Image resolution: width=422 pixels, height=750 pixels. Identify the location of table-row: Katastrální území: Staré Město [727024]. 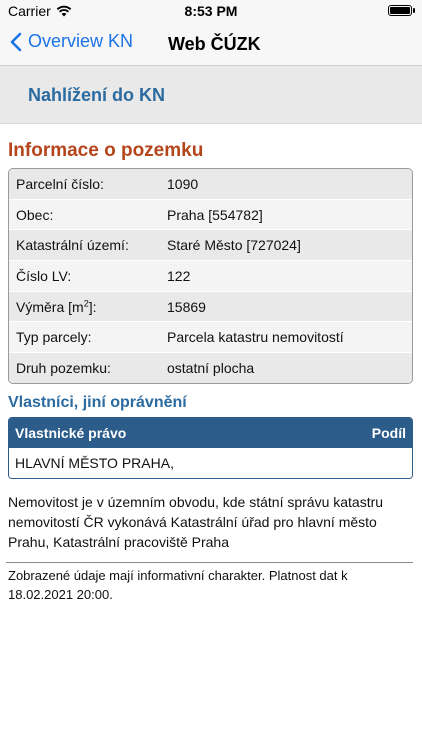
(210, 246).